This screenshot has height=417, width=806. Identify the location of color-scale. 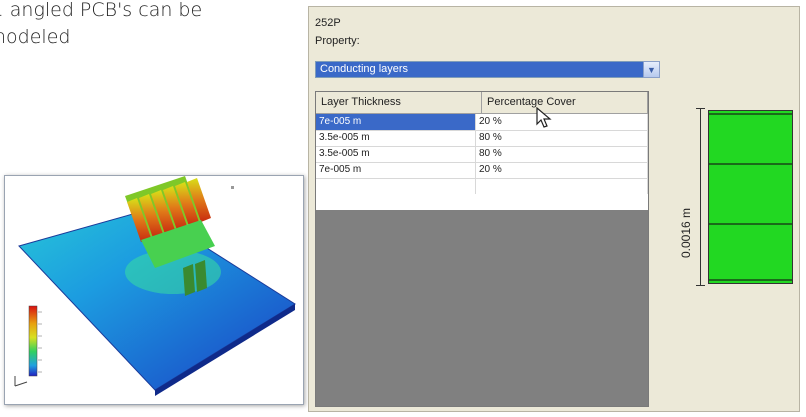
(33, 341).